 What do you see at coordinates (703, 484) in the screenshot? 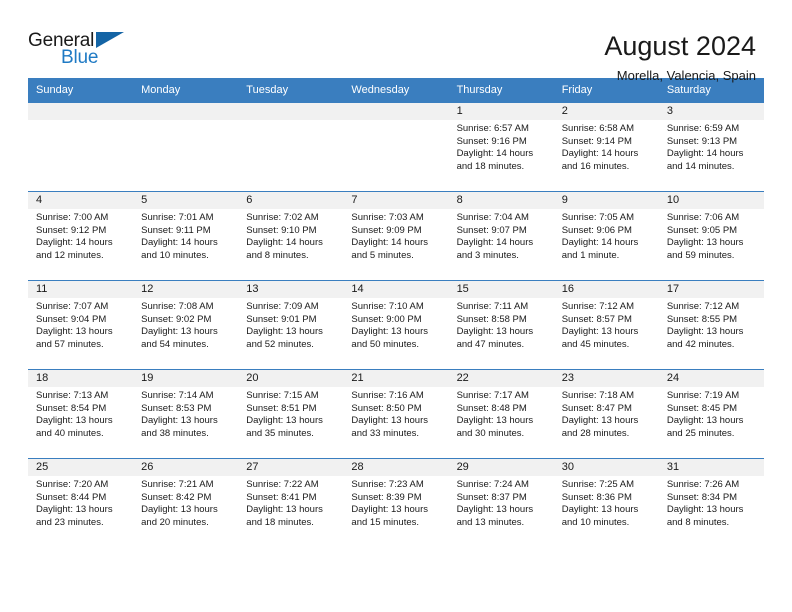
I see `sunrise-text: Sunrise: 7:26 AM` at bounding box center [703, 484].